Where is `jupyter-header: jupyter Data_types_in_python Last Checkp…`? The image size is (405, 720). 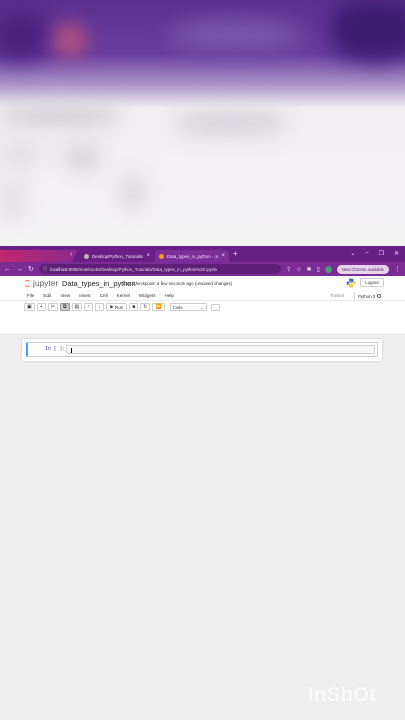
jupyter-header: jupyter Data_types_in_python Last Checkp… is located at coordinates (202, 283).